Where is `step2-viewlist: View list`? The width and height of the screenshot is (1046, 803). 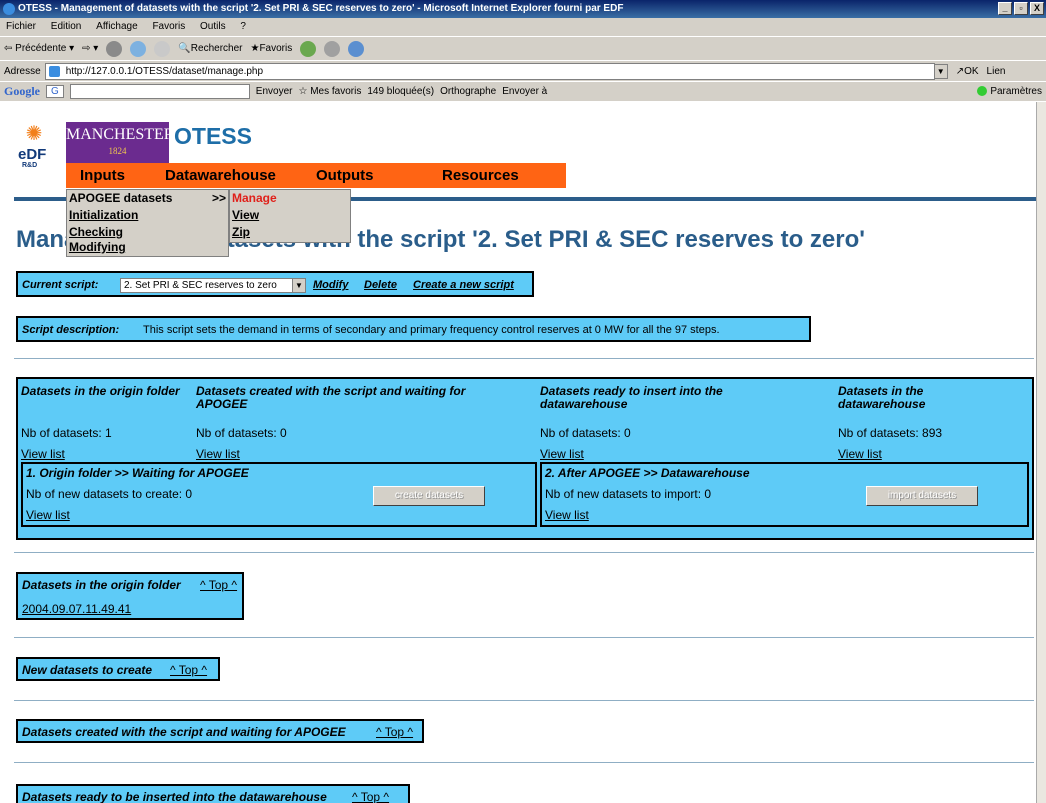 step2-viewlist: View list is located at coordinates (567, 515).